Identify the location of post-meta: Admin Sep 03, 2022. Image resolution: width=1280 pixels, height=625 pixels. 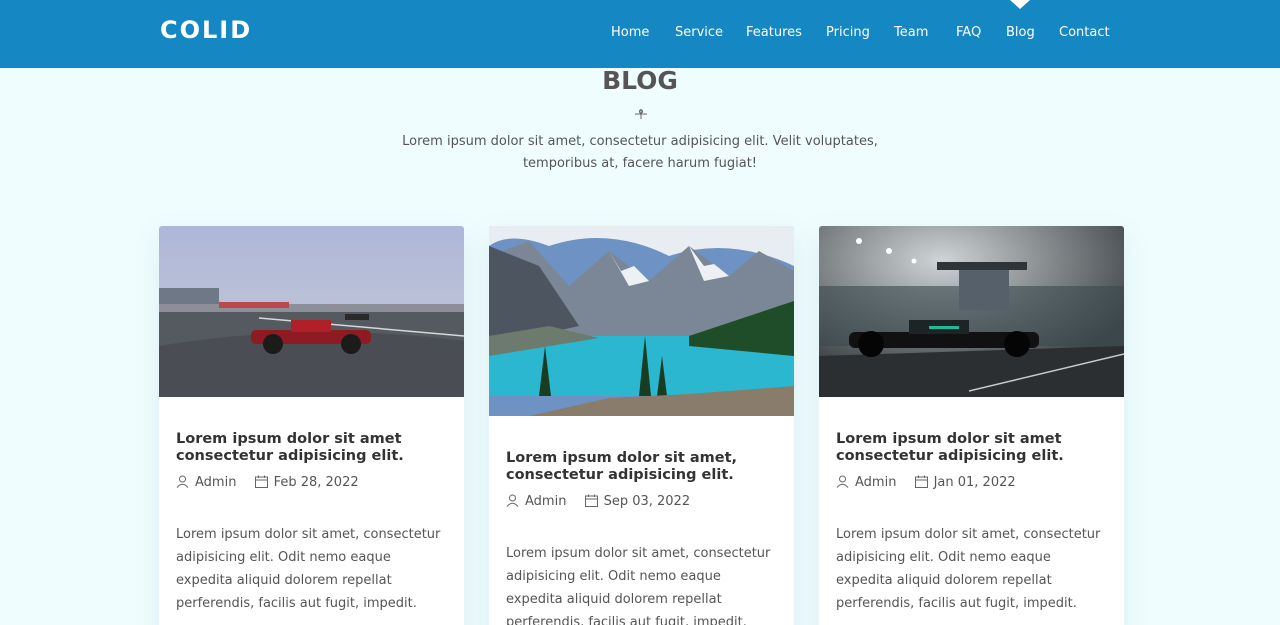
(643, 503).